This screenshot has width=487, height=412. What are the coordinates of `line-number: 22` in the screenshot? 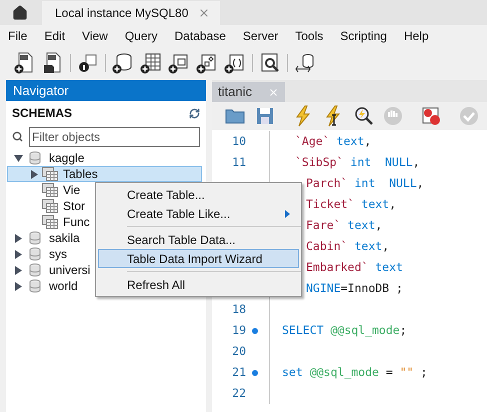 It's located at (238, 393).